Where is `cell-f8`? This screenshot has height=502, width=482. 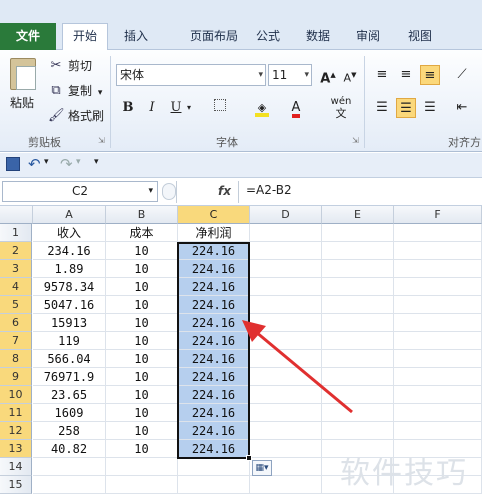
cell-f8 is located at coordinates (438, 359).